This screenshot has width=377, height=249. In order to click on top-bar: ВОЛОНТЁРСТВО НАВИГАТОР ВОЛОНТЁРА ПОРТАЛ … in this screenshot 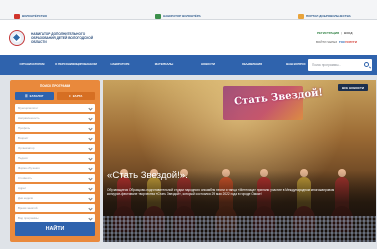, I will do `click(188, 10)`.